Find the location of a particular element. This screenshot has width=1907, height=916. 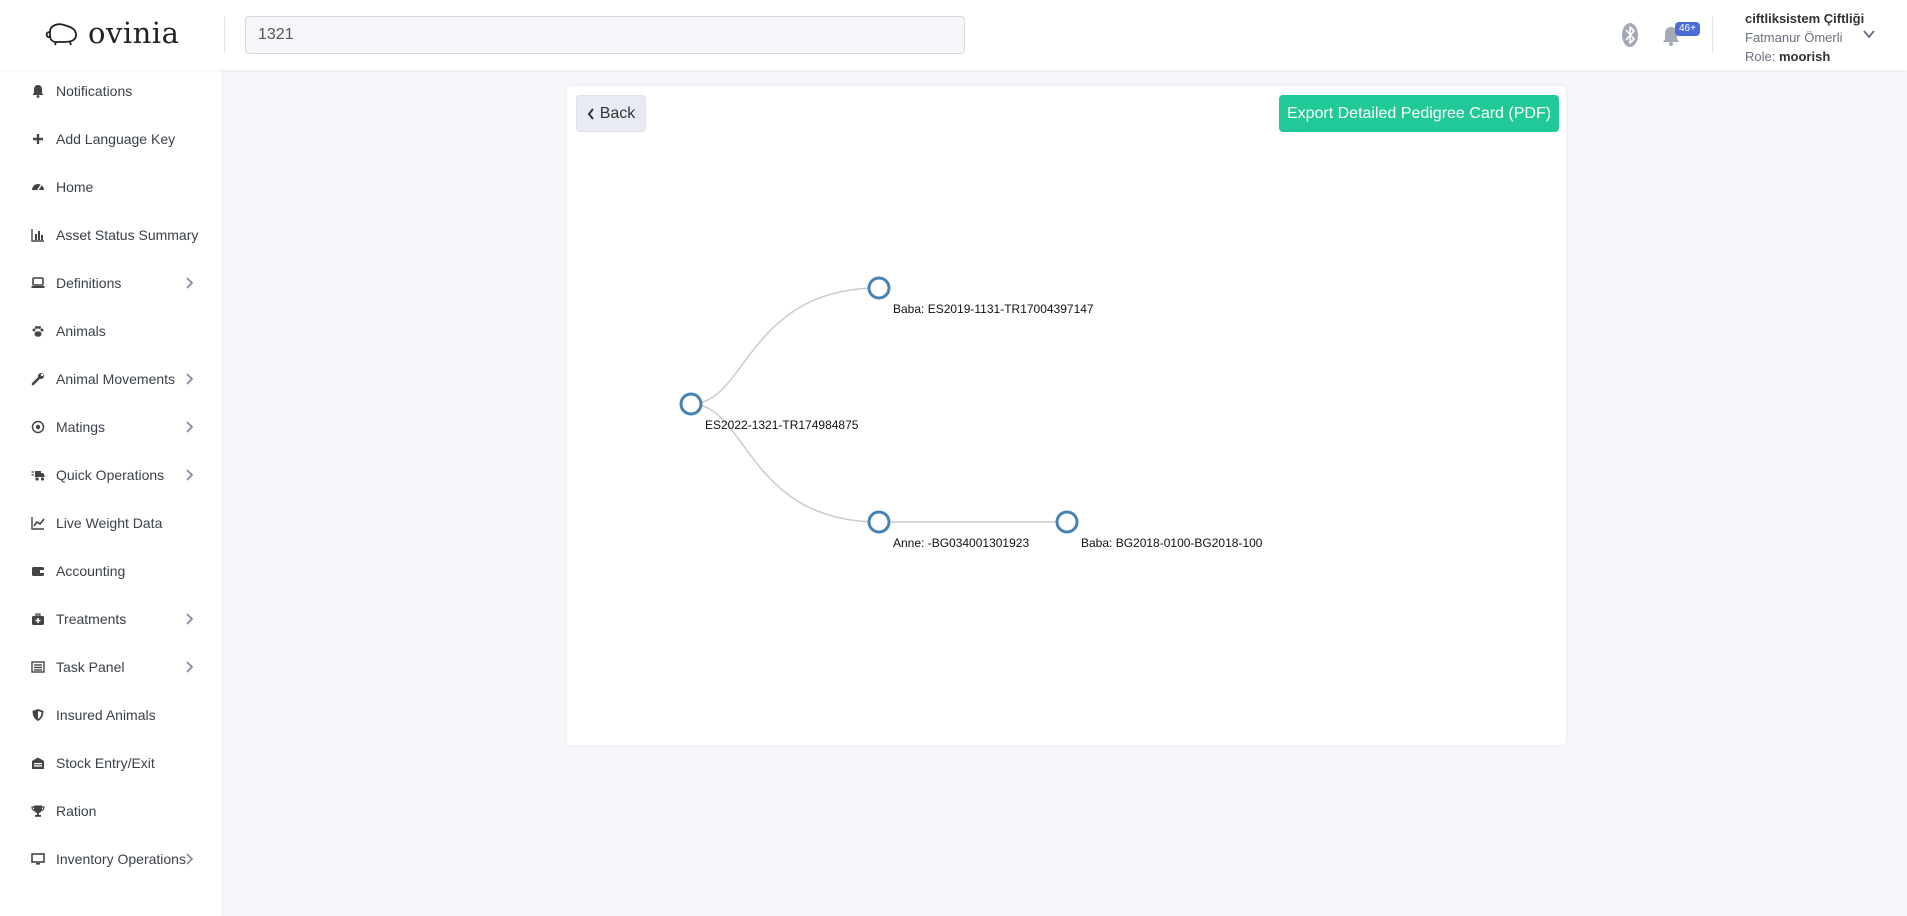

sidebar-item-definitions: Definitions is located at coordinates (111, 283).